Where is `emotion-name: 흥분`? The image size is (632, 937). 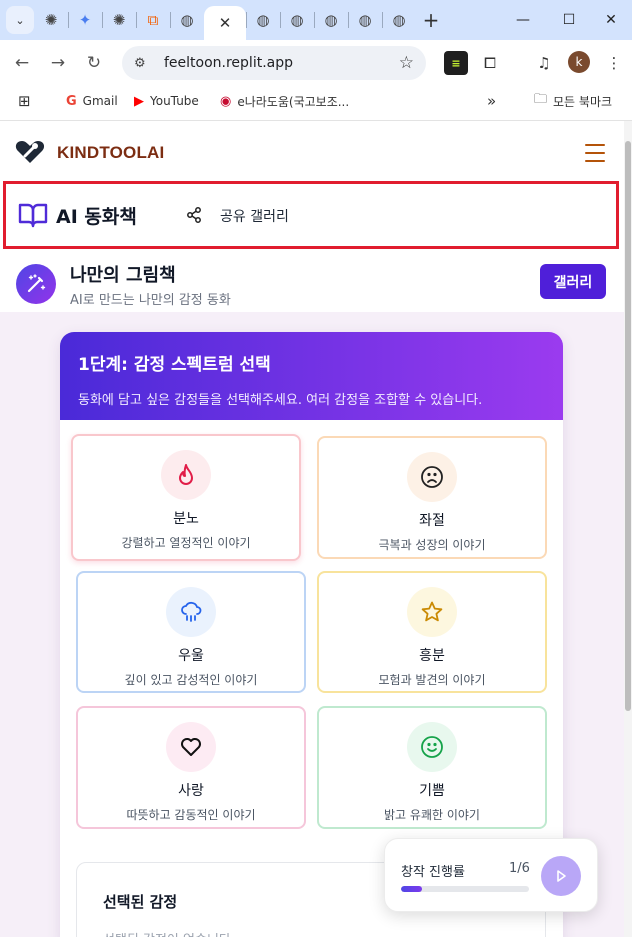 emotion-name: 흥분 is located at coordinates (432, 656).